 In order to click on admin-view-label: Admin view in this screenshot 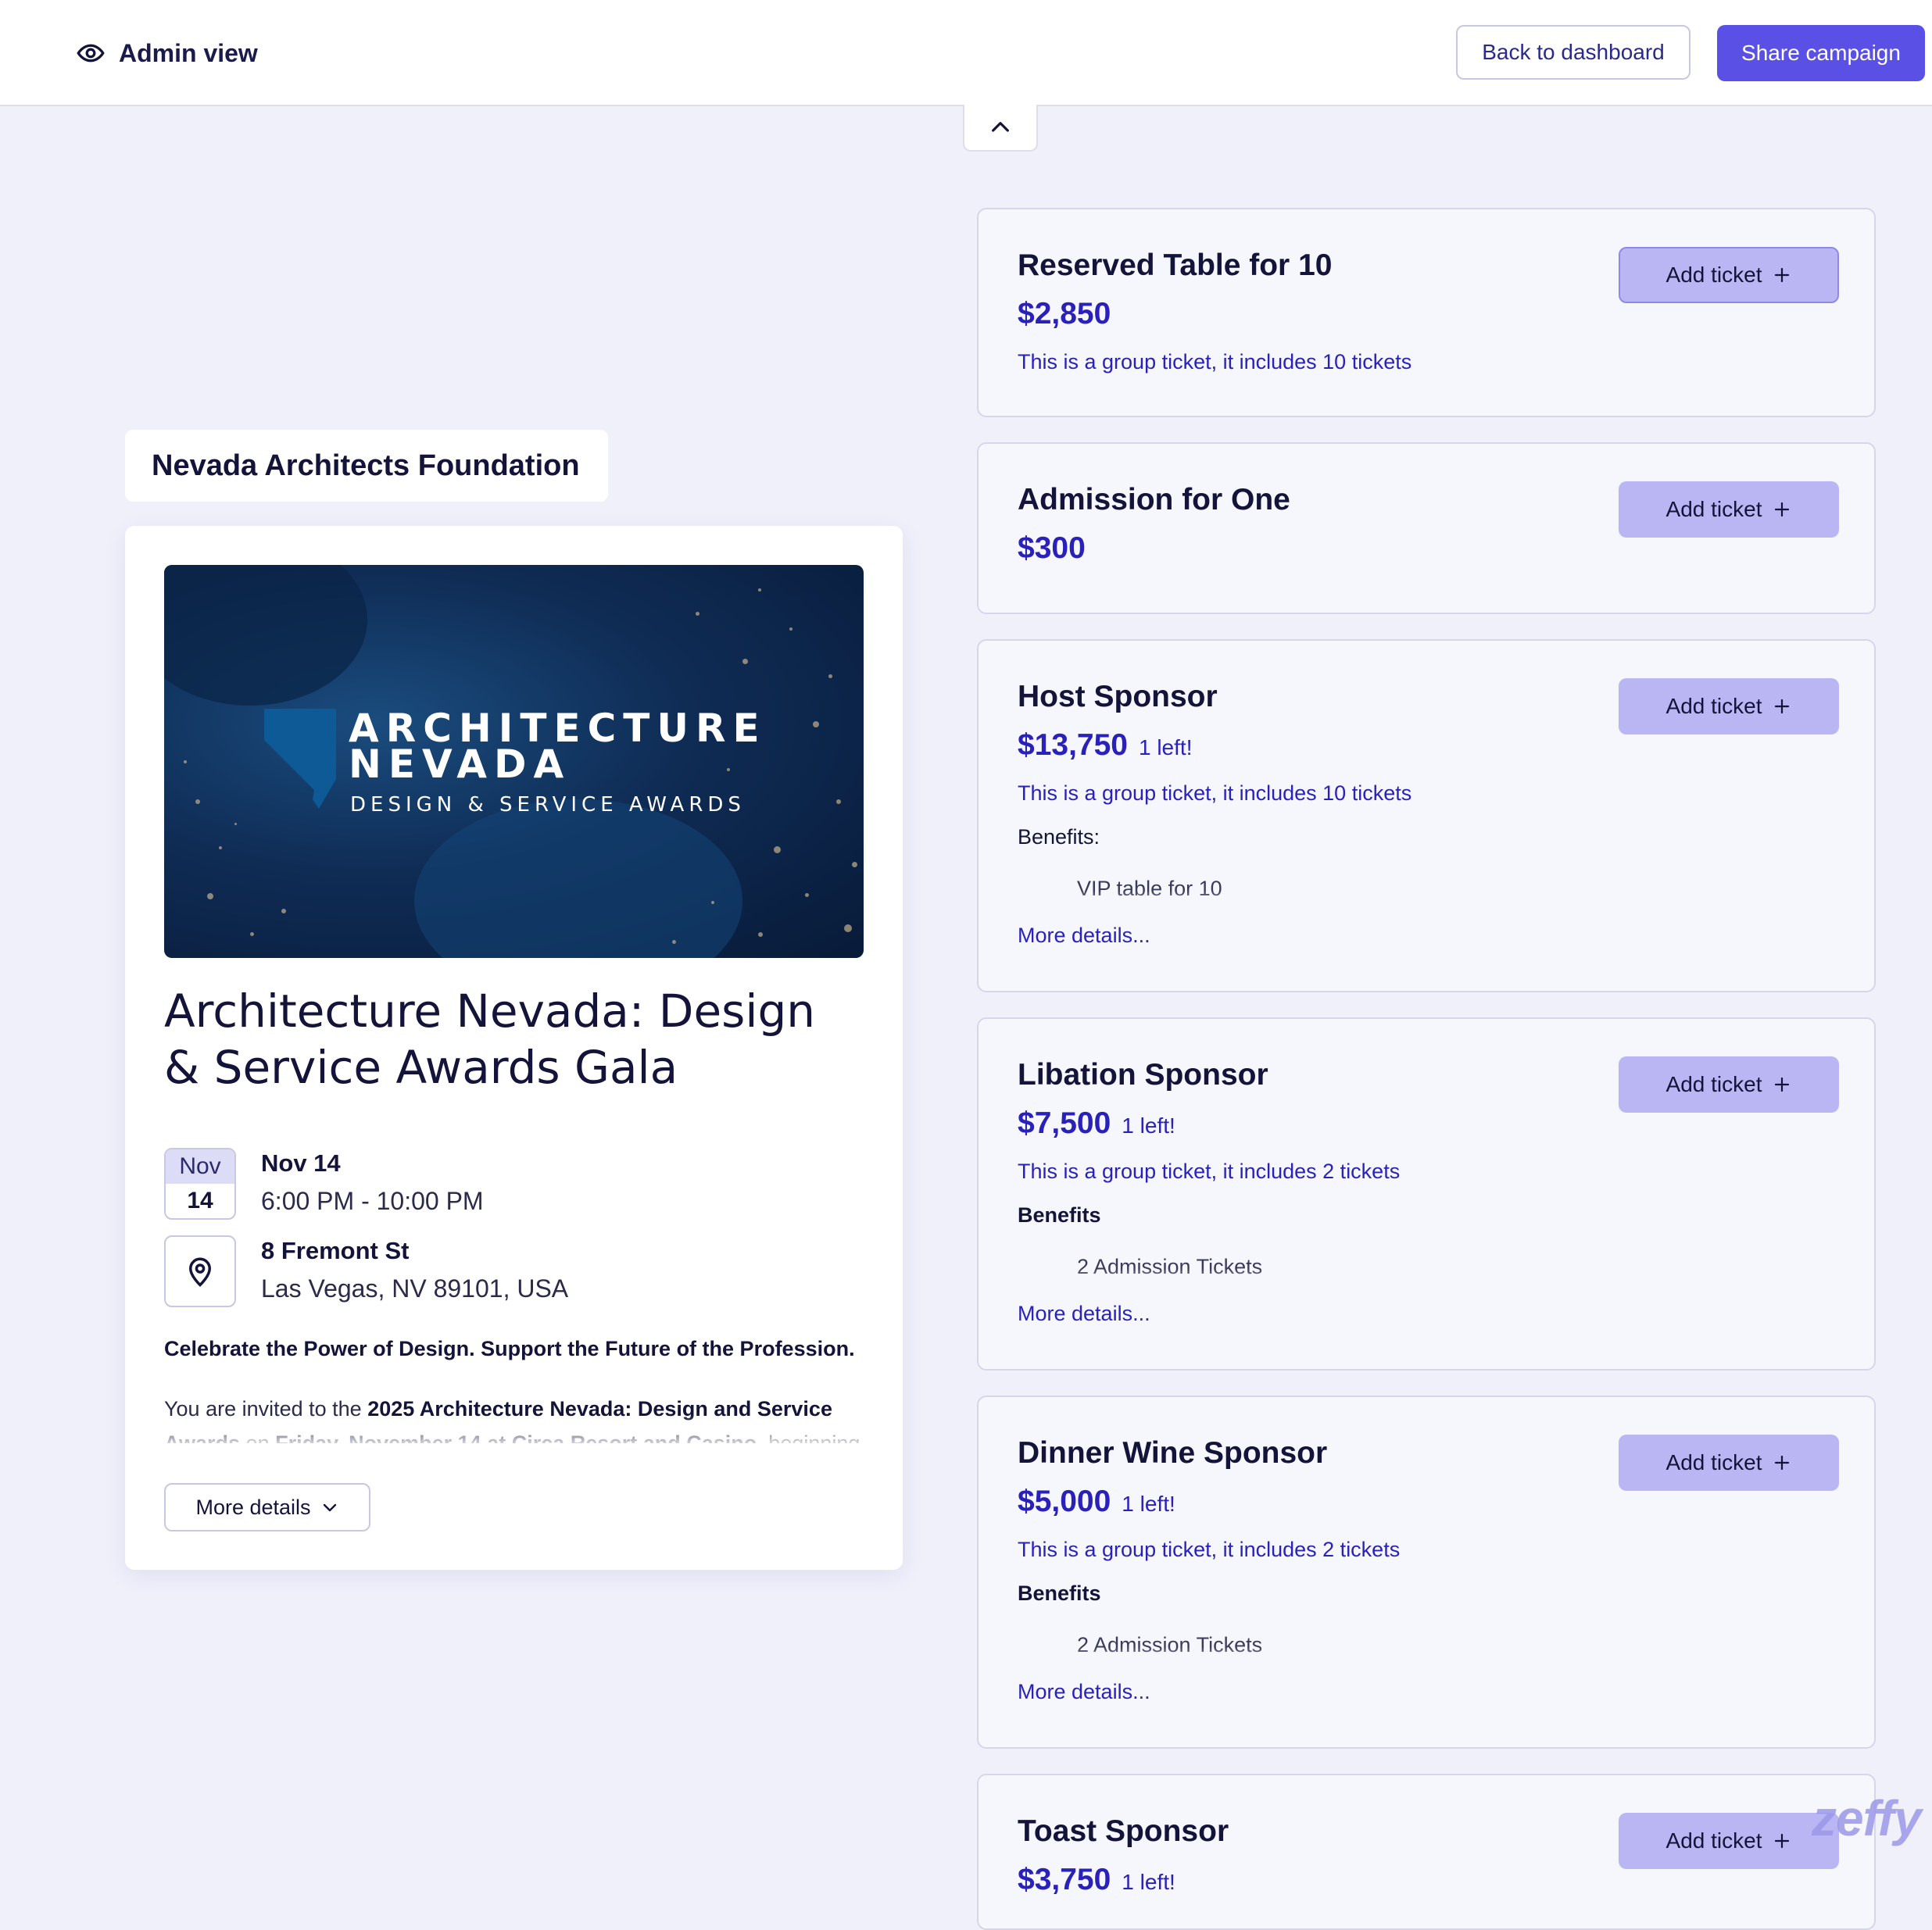, I will do `click(188, 52)`.